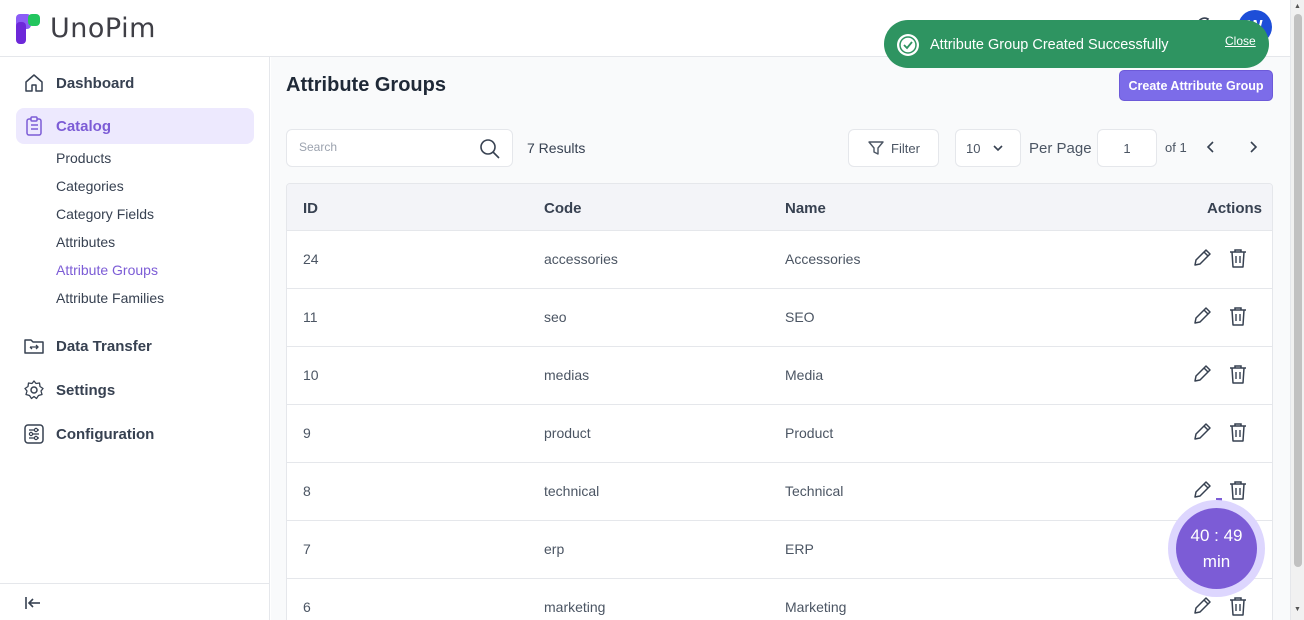  Describe the element at coordinates (85, 242) in the screenshot. I see `sidebar-subitem-attributes: Attributes` at that location.